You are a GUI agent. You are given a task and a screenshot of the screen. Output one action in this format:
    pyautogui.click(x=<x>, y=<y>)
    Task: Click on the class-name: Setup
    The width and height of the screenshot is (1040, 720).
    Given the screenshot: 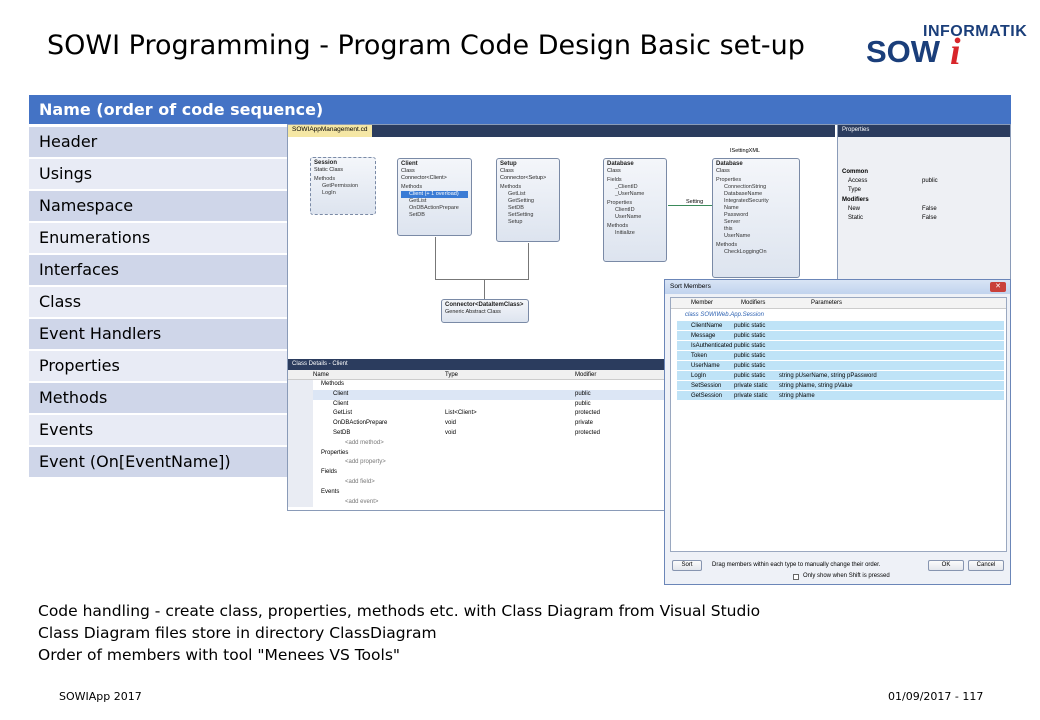 What is the action you would take?
    pyautogui.click(x=508, y=164)
    